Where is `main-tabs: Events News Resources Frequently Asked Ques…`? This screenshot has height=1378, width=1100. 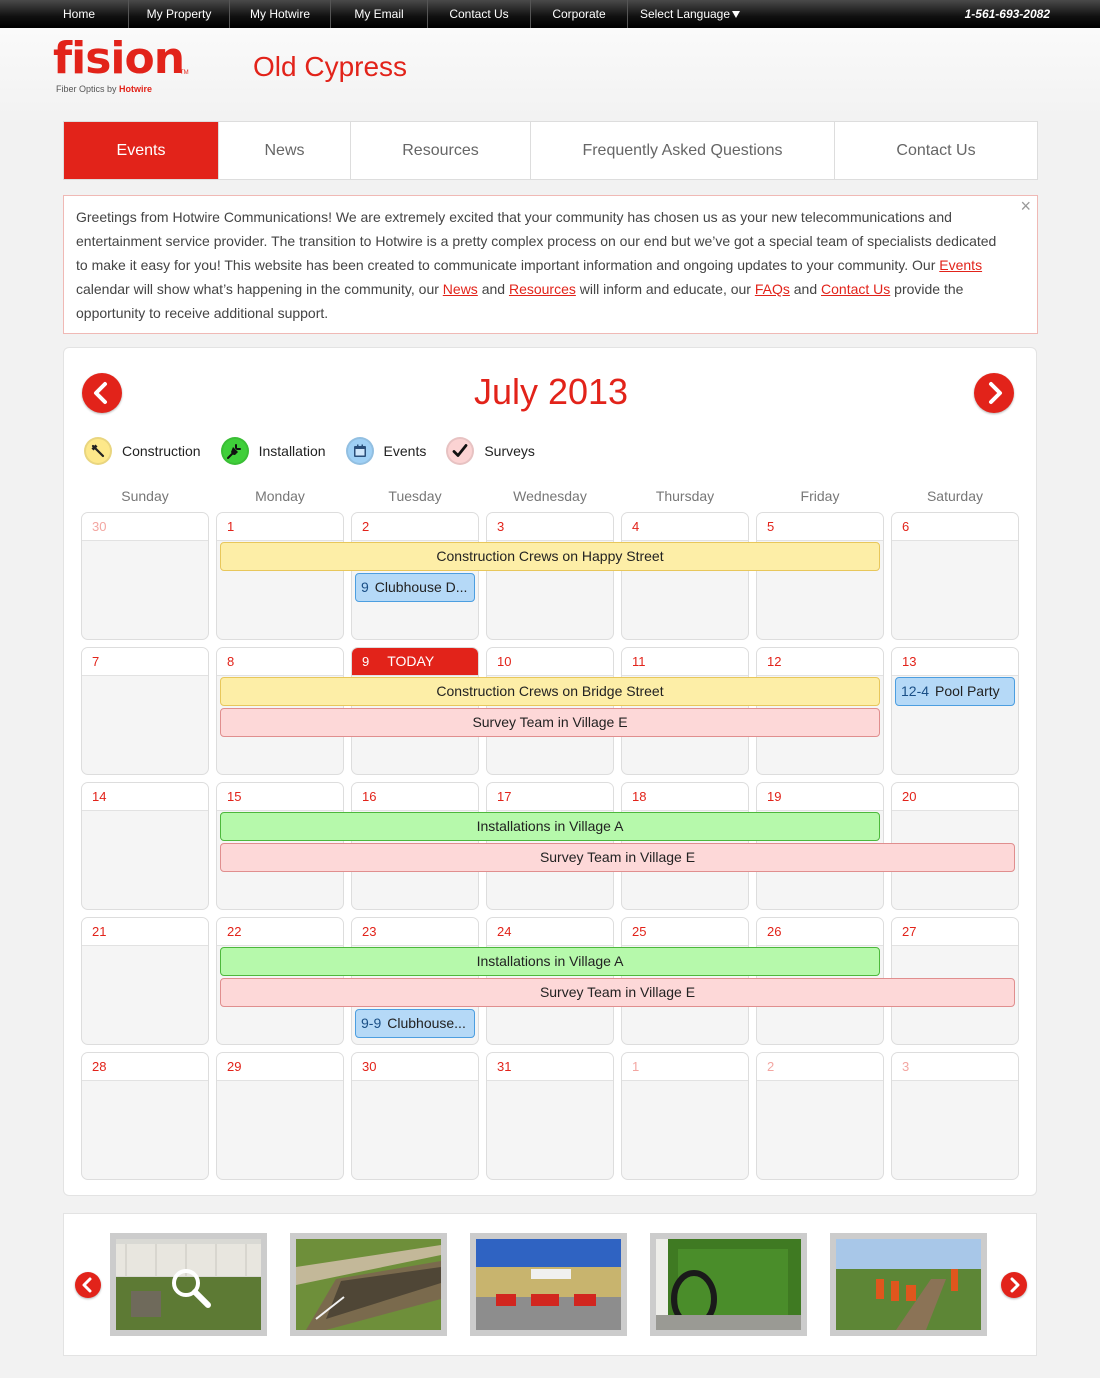 main-tabs: Events News Resources Frequently Asked Ques… is located at coordinates (550, 150).